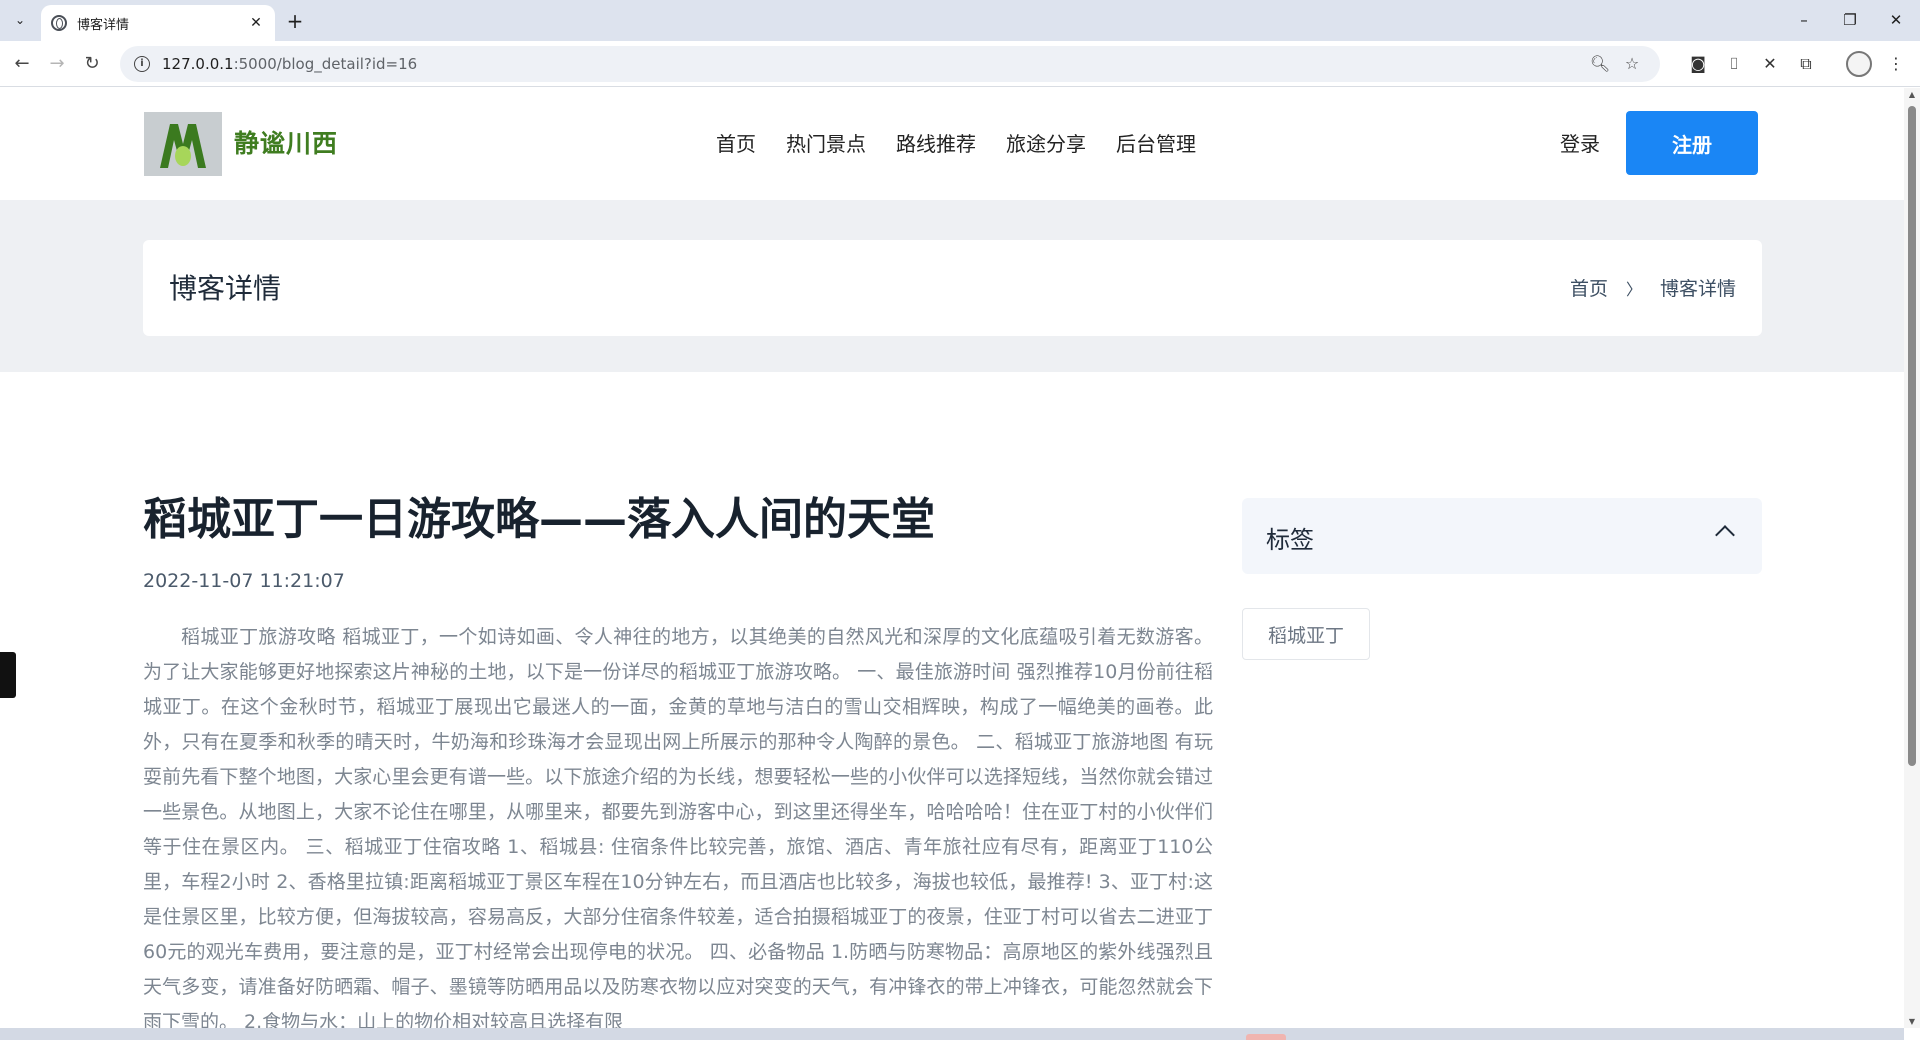 The image size is (1920, 1040). What do you see at coordinates (872, 64) in the screenshot?
I see `url-text: 127.0.0.1:5000/blog_detail?id=16` at bounding box center [872, 64].